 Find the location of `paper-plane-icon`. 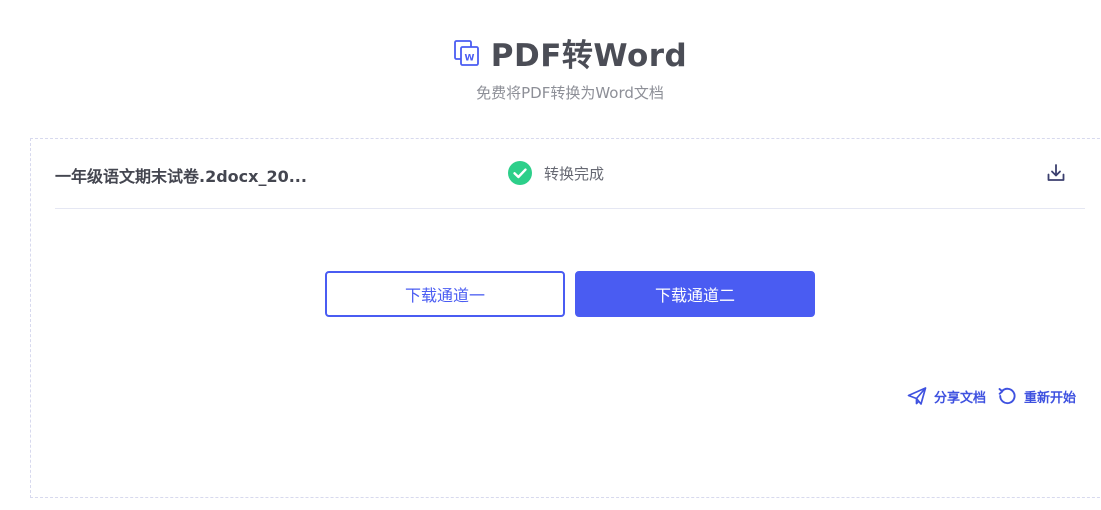

paper-plane-icon is located at coordinates (917, 396).